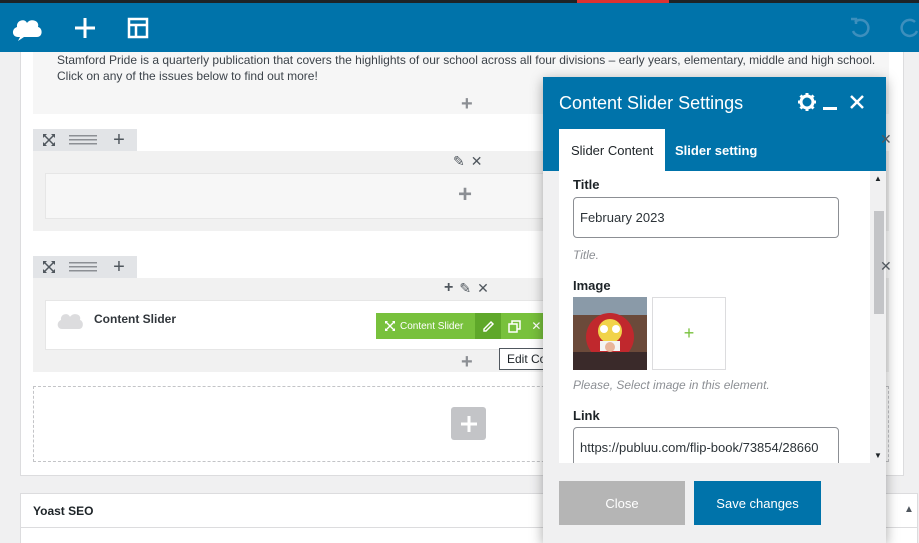 The height and width of the screenshot is (543, 919). I want to click on element-toolbar-name: Content Slider, so click(432, 326).